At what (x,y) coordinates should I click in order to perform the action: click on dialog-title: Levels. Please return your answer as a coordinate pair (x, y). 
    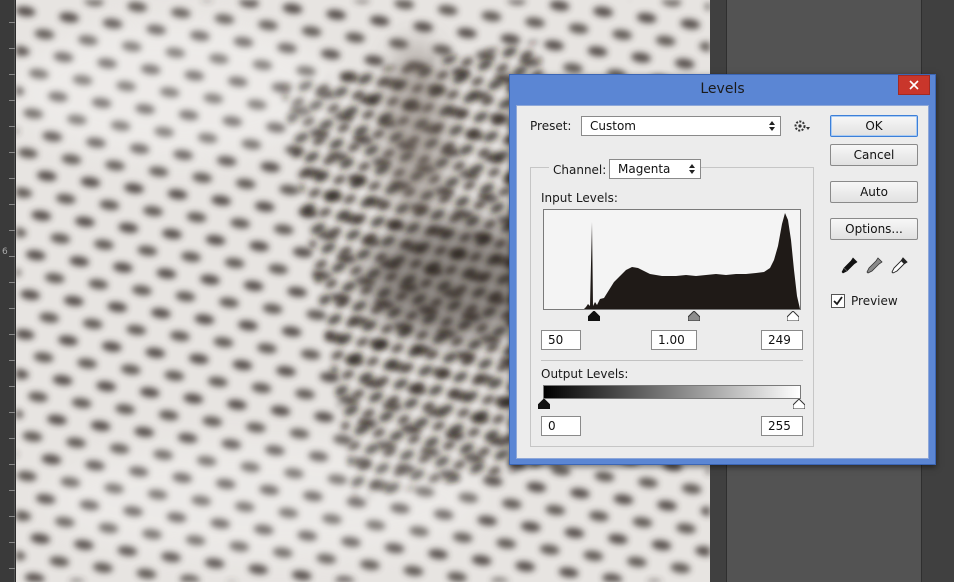
    Looking at the image, I should click on (722, 89).